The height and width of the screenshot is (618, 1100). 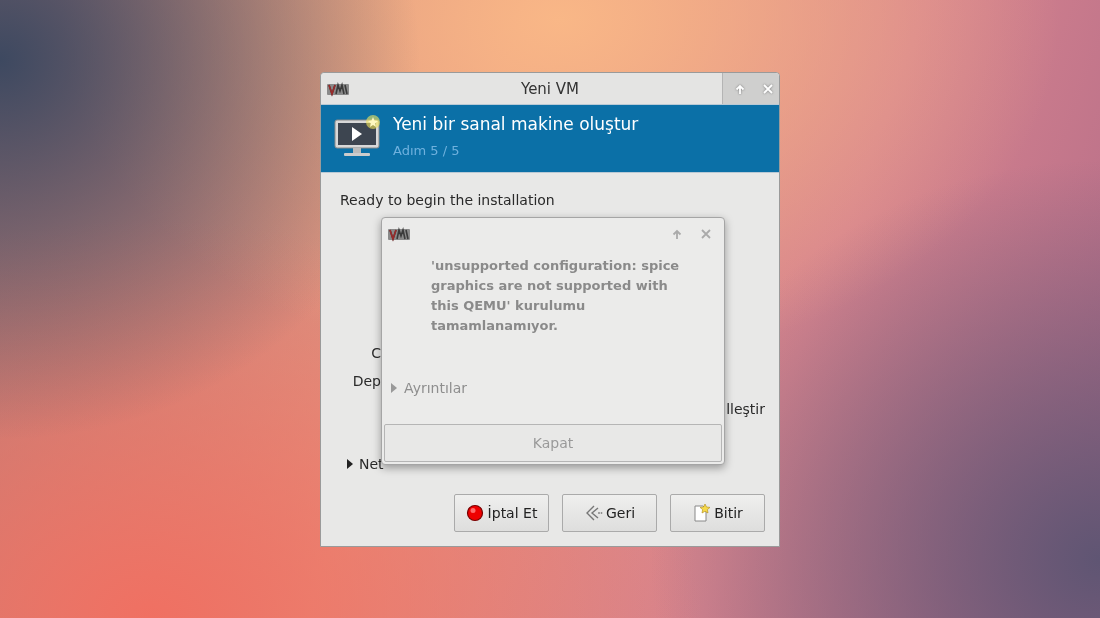 What do you see at coordinates (556, 296) in the screenshot?
I see `error-message: 'unsupported configuration: spice graphics are not supported with this QEMU' kurulumu tamamlanamıyor.` at bounding box center [556, 296].